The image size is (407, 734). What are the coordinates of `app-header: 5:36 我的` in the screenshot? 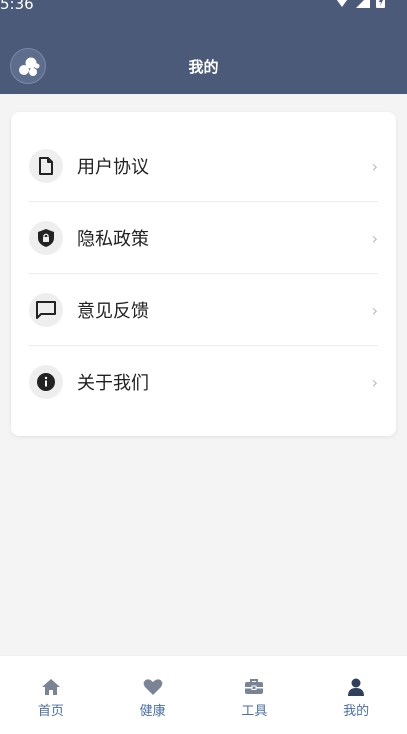 It's located at (203, 47).